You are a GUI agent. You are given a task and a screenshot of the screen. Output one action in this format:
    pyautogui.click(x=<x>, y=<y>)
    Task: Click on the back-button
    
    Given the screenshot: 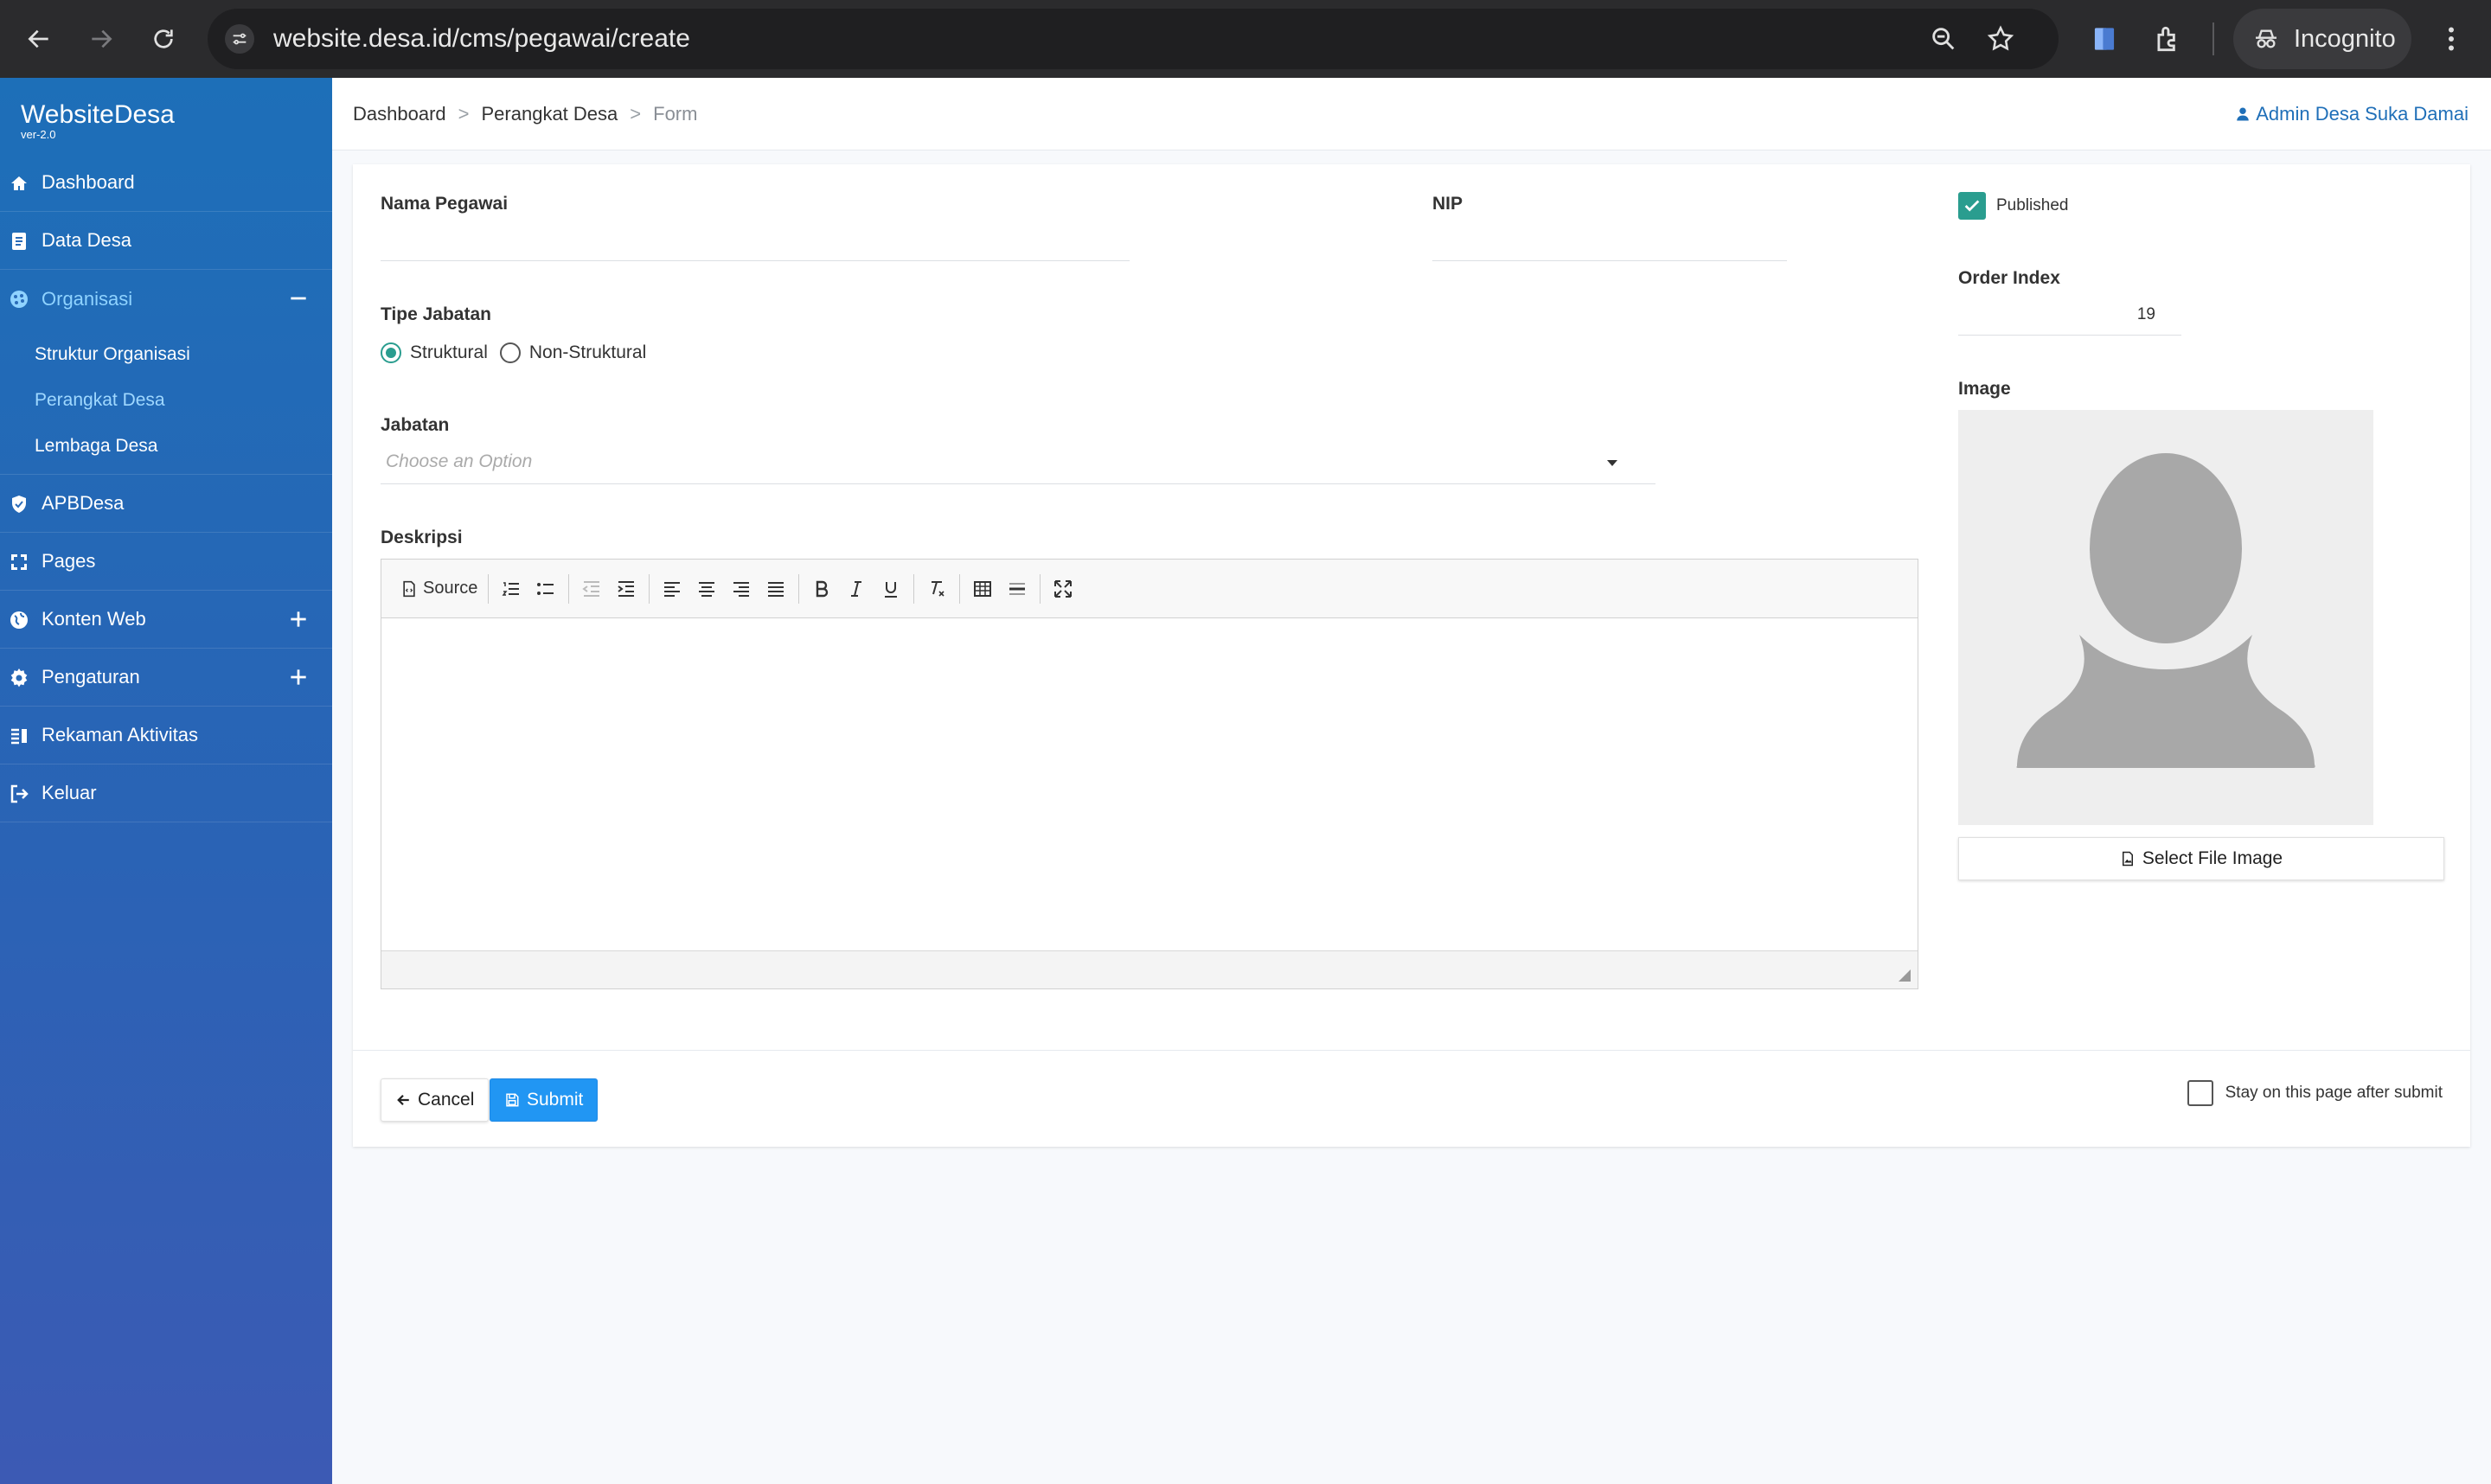 What is the action you would take?
    pyautogui.click(x=39, y=39)
    